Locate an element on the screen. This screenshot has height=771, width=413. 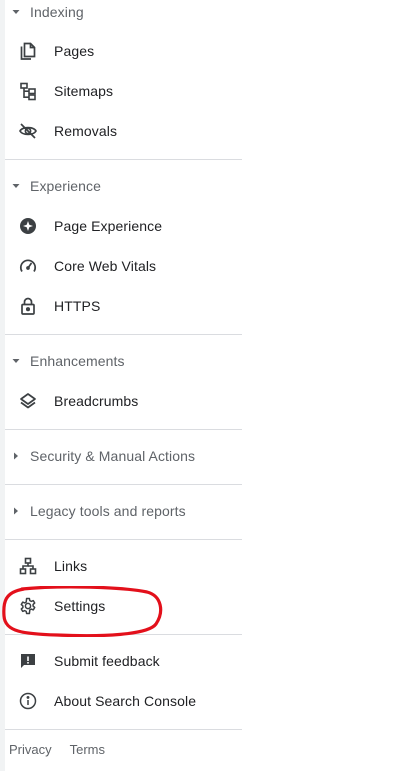
feedback-icon is located at coordinates (28, 661).